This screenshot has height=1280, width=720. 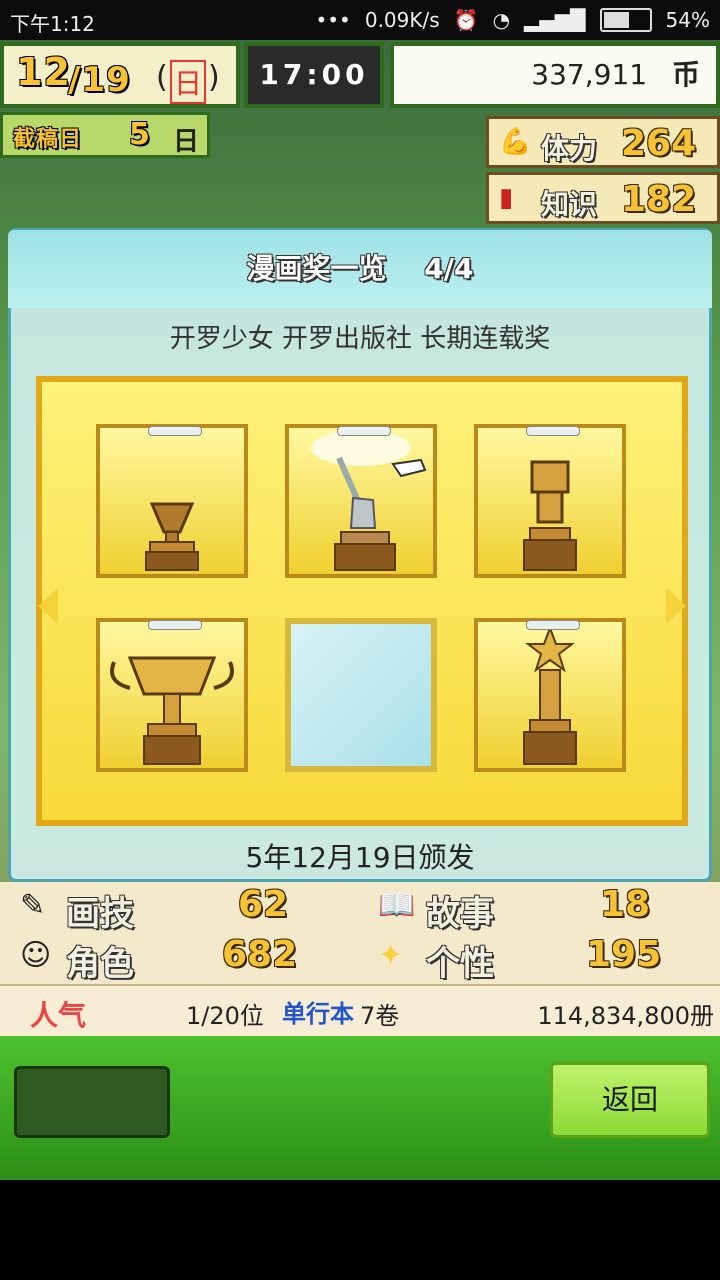 I want to click on dialog-title: 漫画奖一览, so click(x=316, y=268).